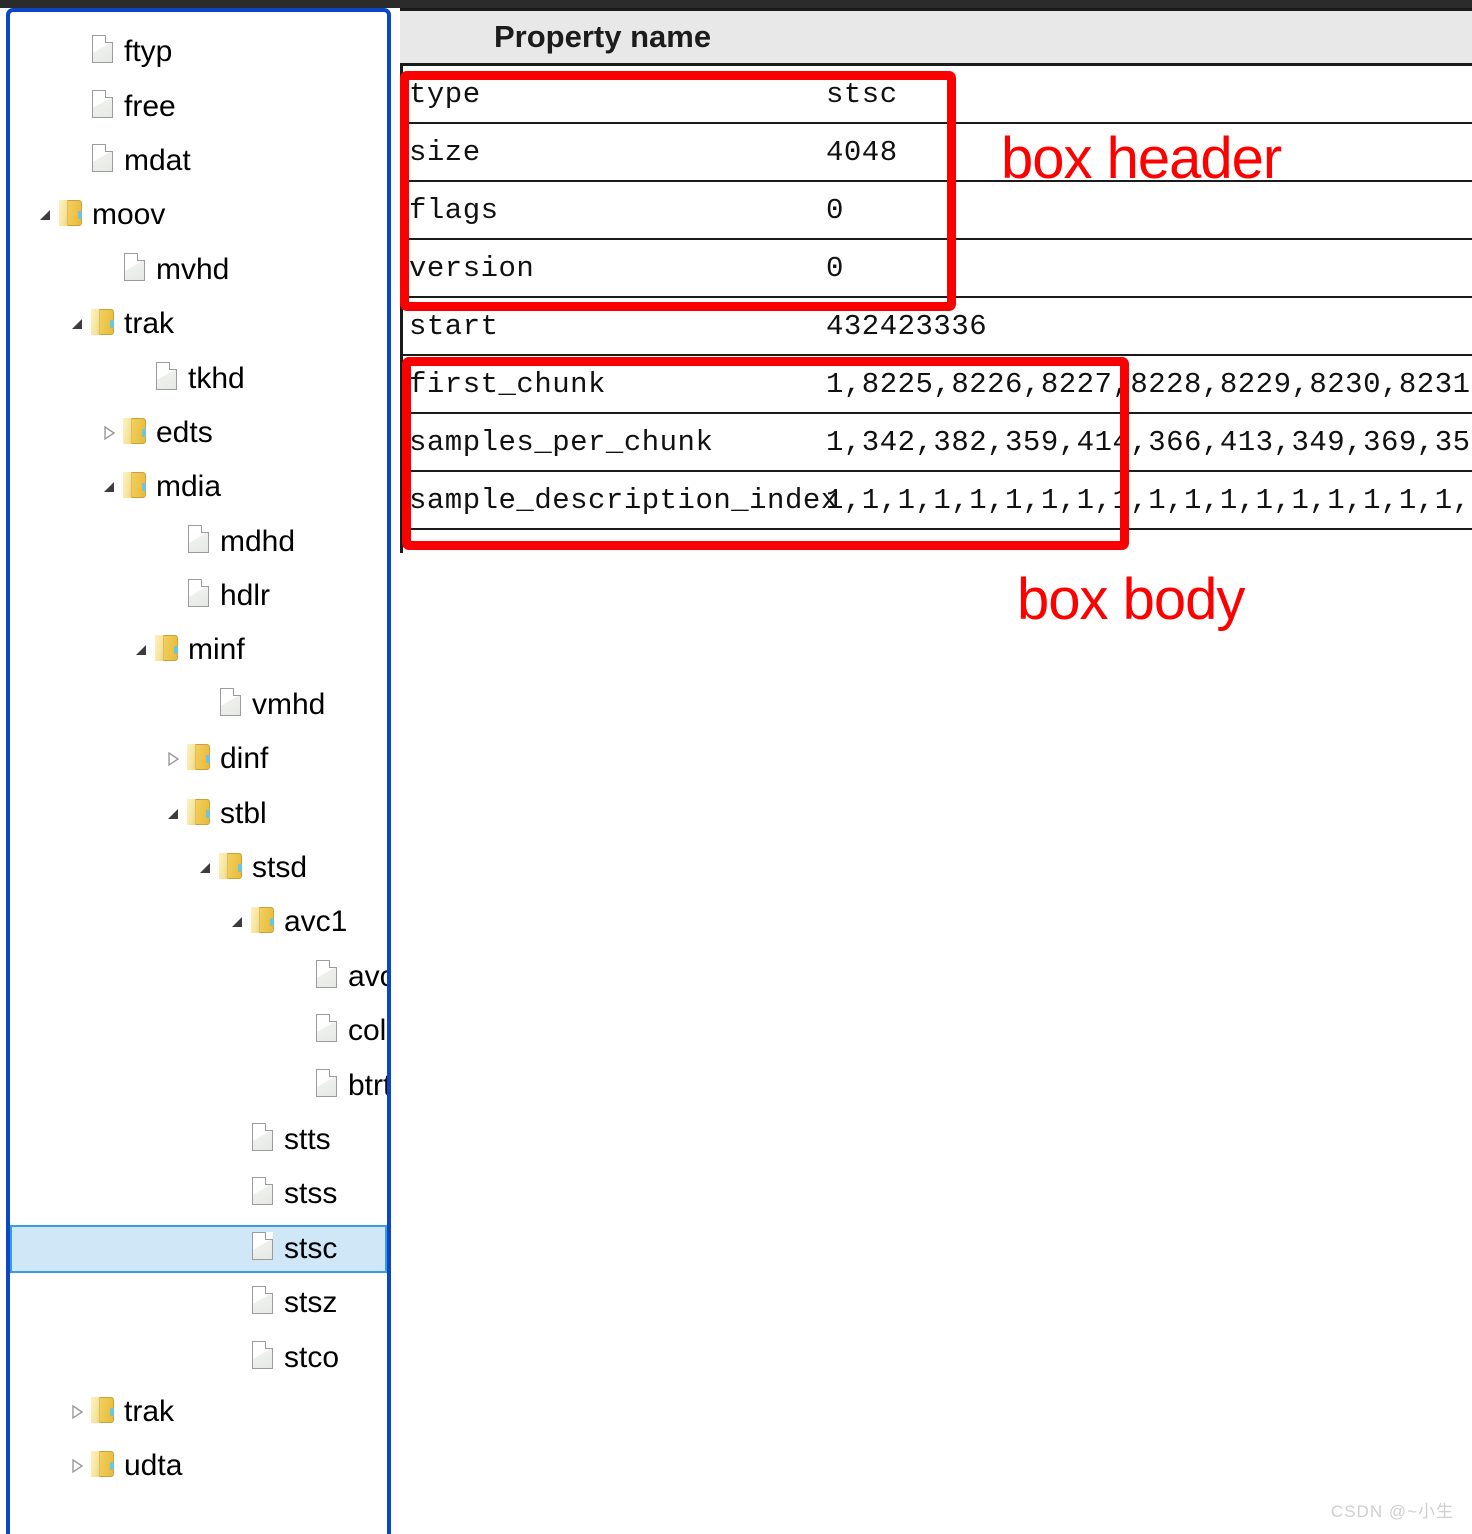 The image size is (1472, 1534). What do you see at coordinates (289, 704) in the screenshot?
I see `tree-item-label: vmhd` at bounding box center [289, 704].